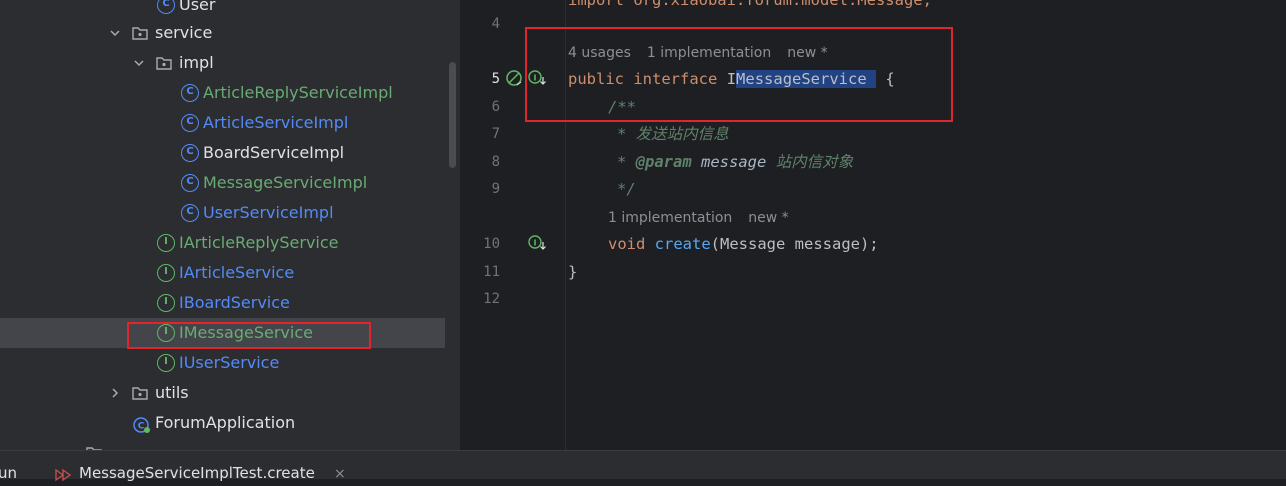 Image resolution: width=1286 pixels, height=486 pixels. What do you see at coordinates (141, 427) in the screenshot?
I see `svg-text: C` at bounding box center [141, 427].